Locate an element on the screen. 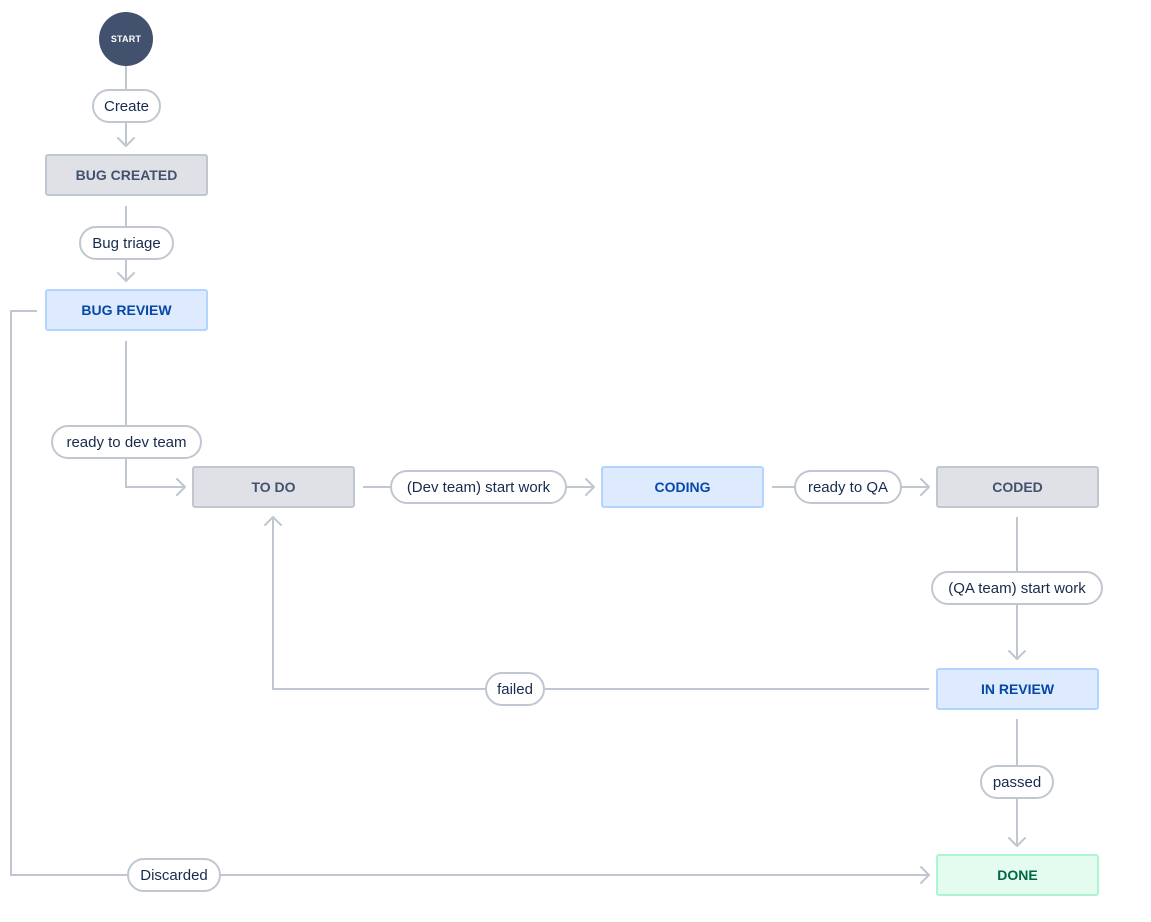 The width and height of the screenshot is (1151, 922). transition-passed: passed is located at coordinates (1017, 782).